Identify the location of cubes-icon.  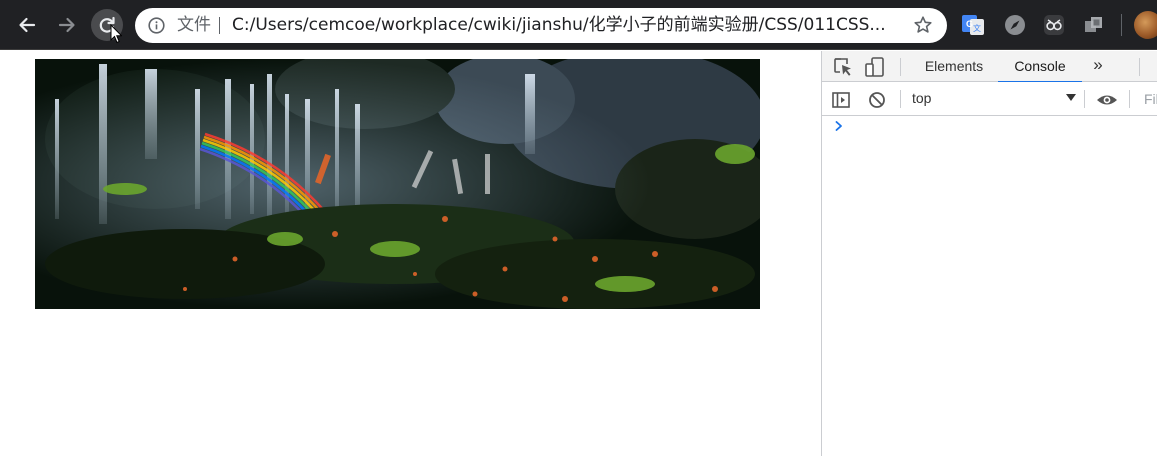
(1094, 25).